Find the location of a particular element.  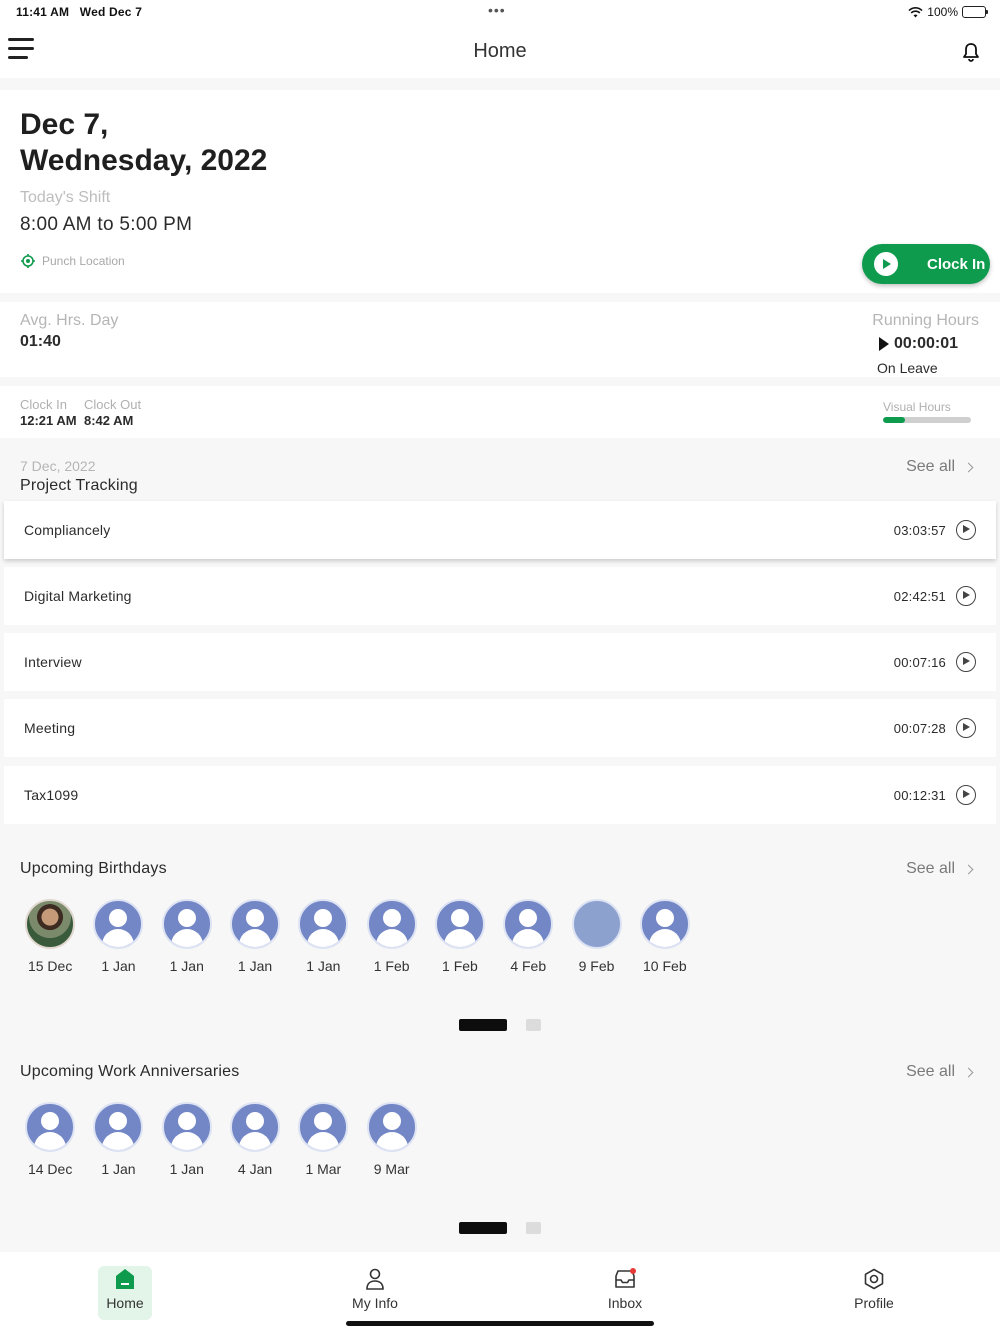

anniversaries-title: Upcoming Work Anniversaries is located at coordinates (130, 1071).